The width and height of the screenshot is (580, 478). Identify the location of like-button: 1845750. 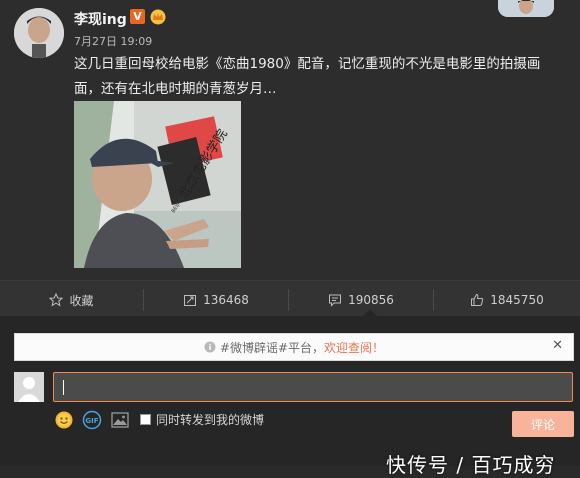
(507, 300).